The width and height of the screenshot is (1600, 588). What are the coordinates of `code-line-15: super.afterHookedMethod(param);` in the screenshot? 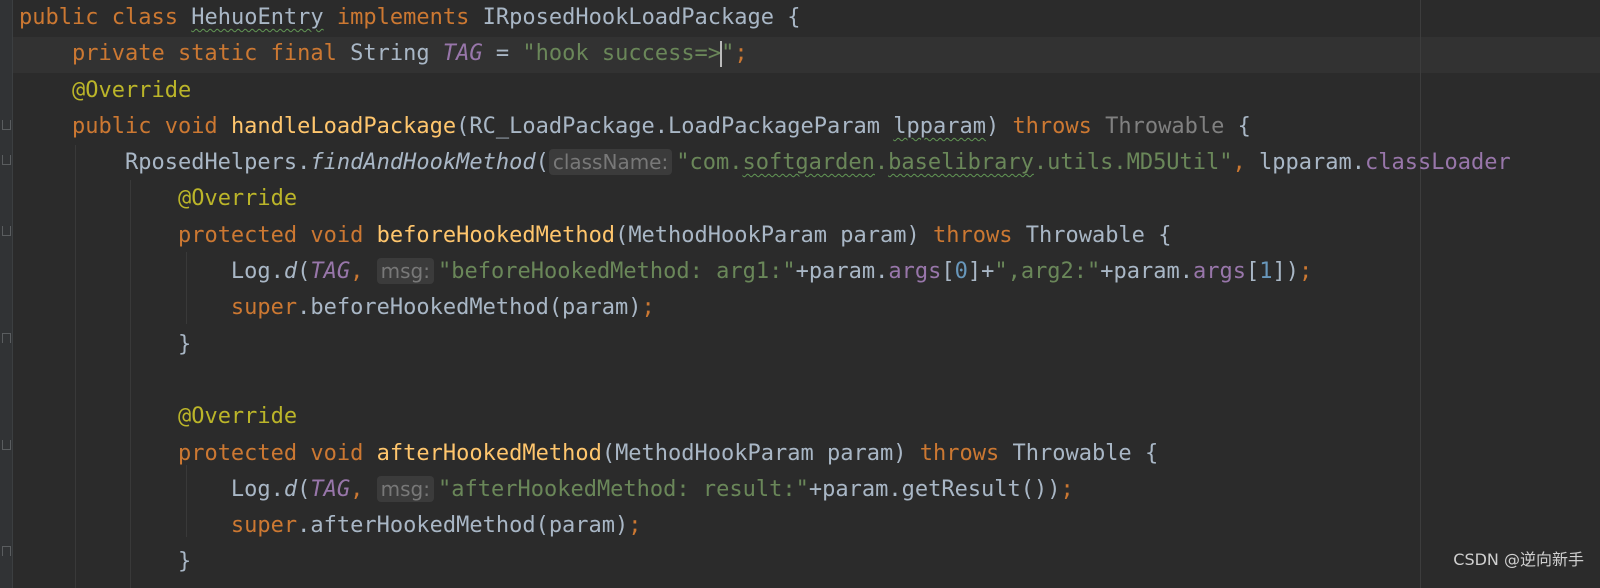 It's located at (765, 526).